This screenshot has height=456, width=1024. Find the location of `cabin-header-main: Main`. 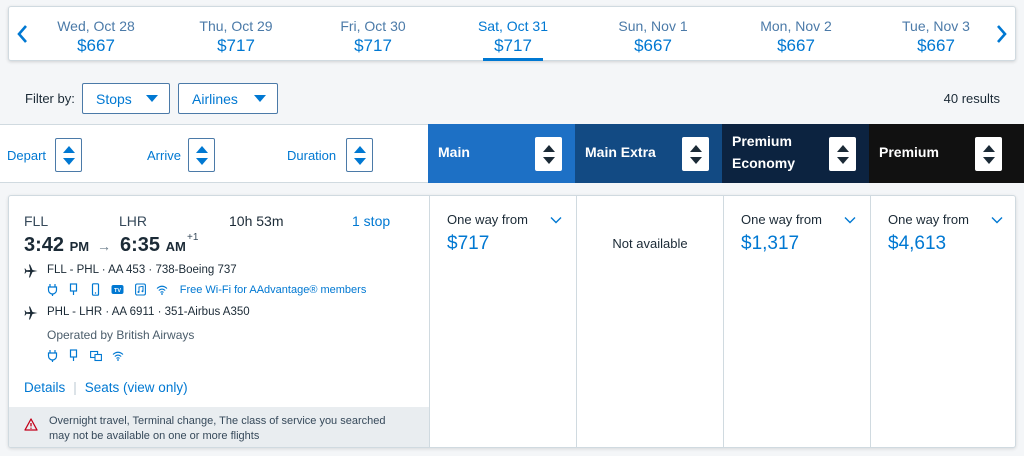

cabin-header-main: Main is located at coordinates (501, 153).